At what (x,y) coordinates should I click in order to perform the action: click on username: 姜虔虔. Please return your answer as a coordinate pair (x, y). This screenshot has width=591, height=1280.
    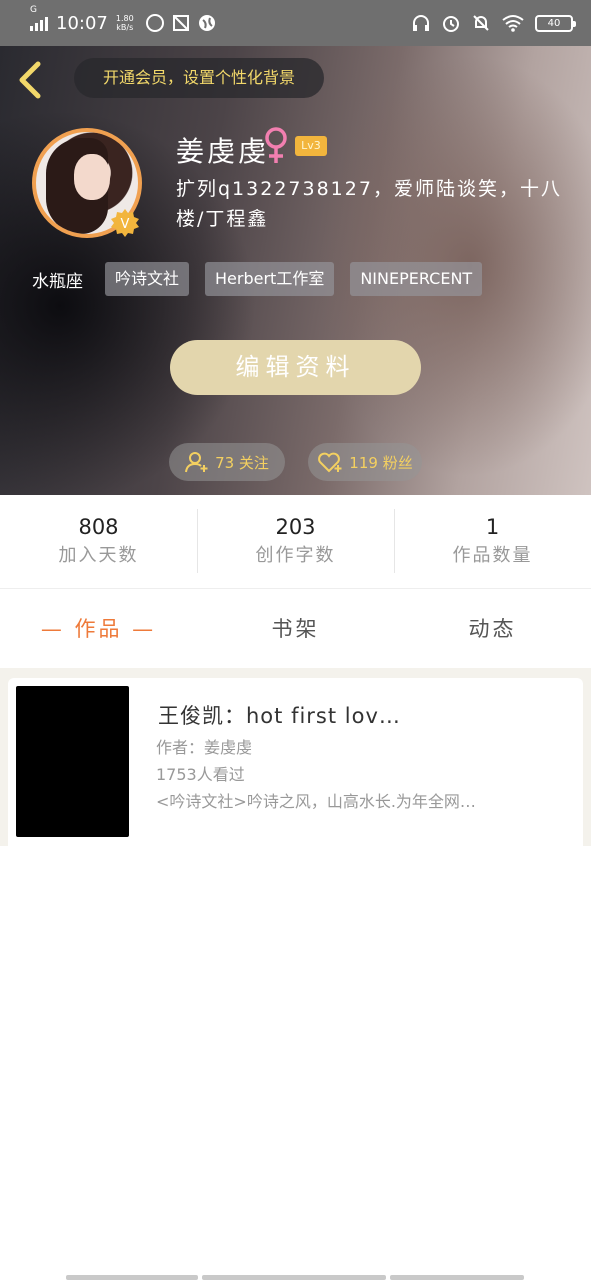
    Looking at the image, I should click on (223, 151).